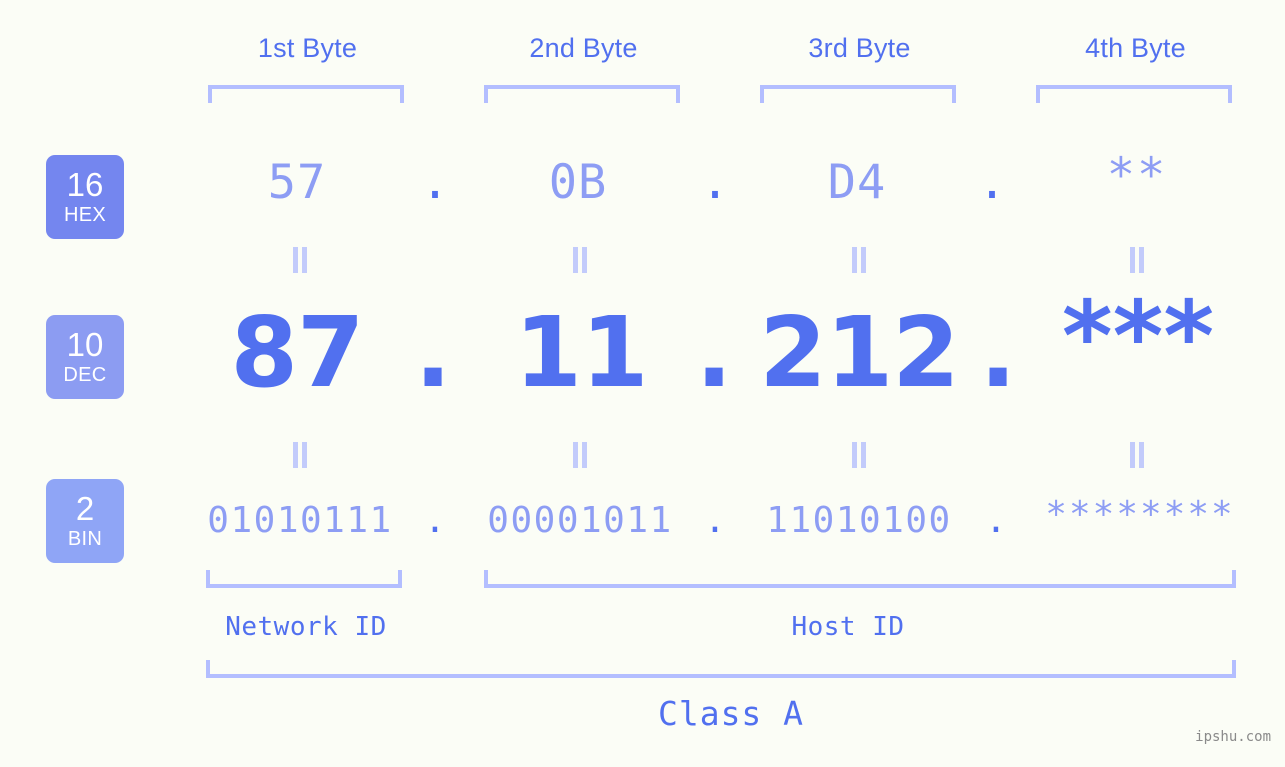 This screenshot has width=1285, height=767. What do you see at coordinates (1140, 514) in the screenshot?
I see `bin-byte-4: ********` at bounding box center [1140, 514].